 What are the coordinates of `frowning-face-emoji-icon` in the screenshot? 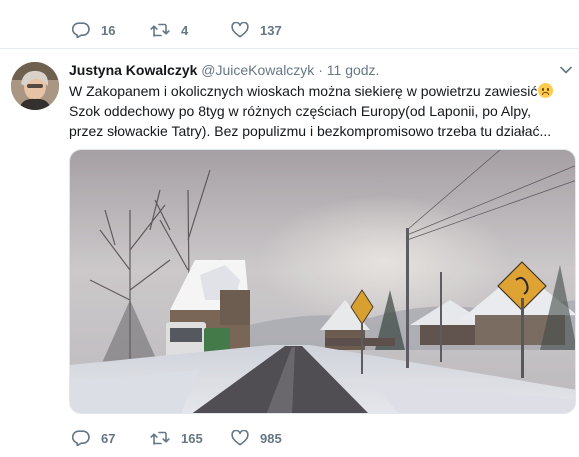 It's located at (546, 90).